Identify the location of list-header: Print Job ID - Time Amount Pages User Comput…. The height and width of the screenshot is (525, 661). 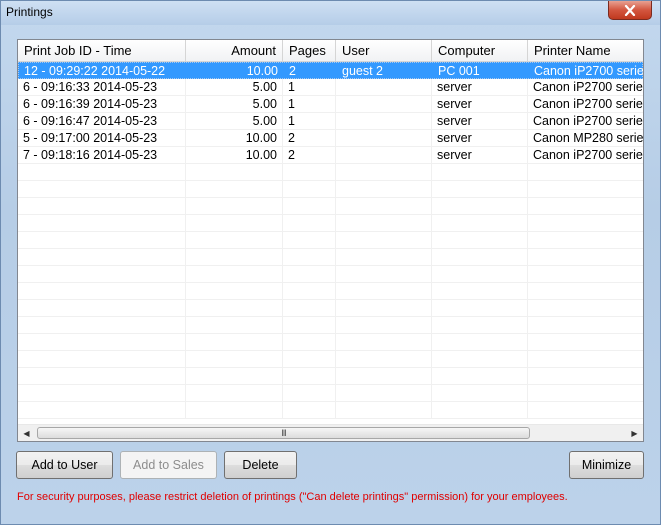
(330, 51).